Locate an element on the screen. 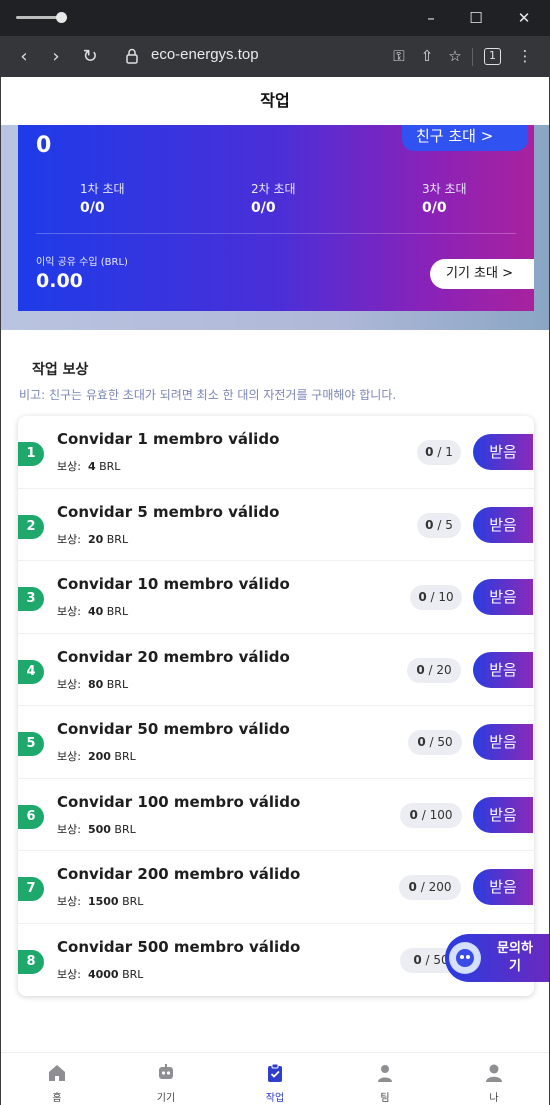  task-title: Convidar 50 membro válido is located at coordinates (173, 729).